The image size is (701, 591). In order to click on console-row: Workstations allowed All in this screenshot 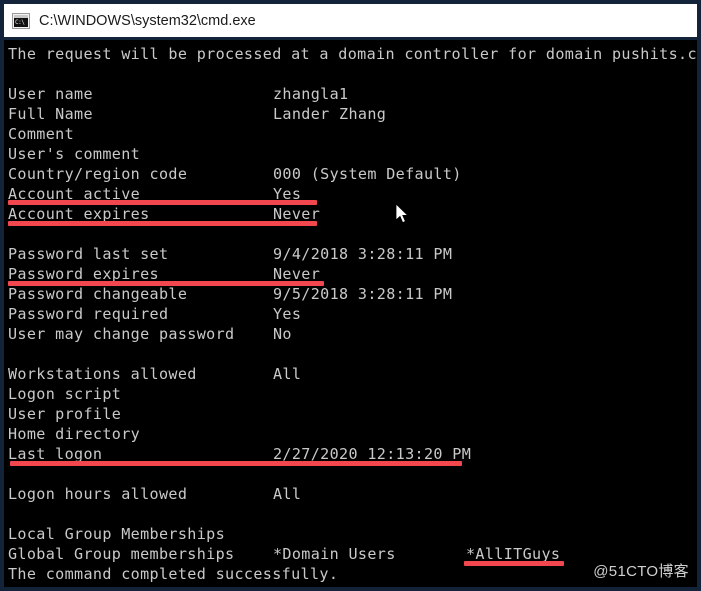, I will do `click(154, 374)`.